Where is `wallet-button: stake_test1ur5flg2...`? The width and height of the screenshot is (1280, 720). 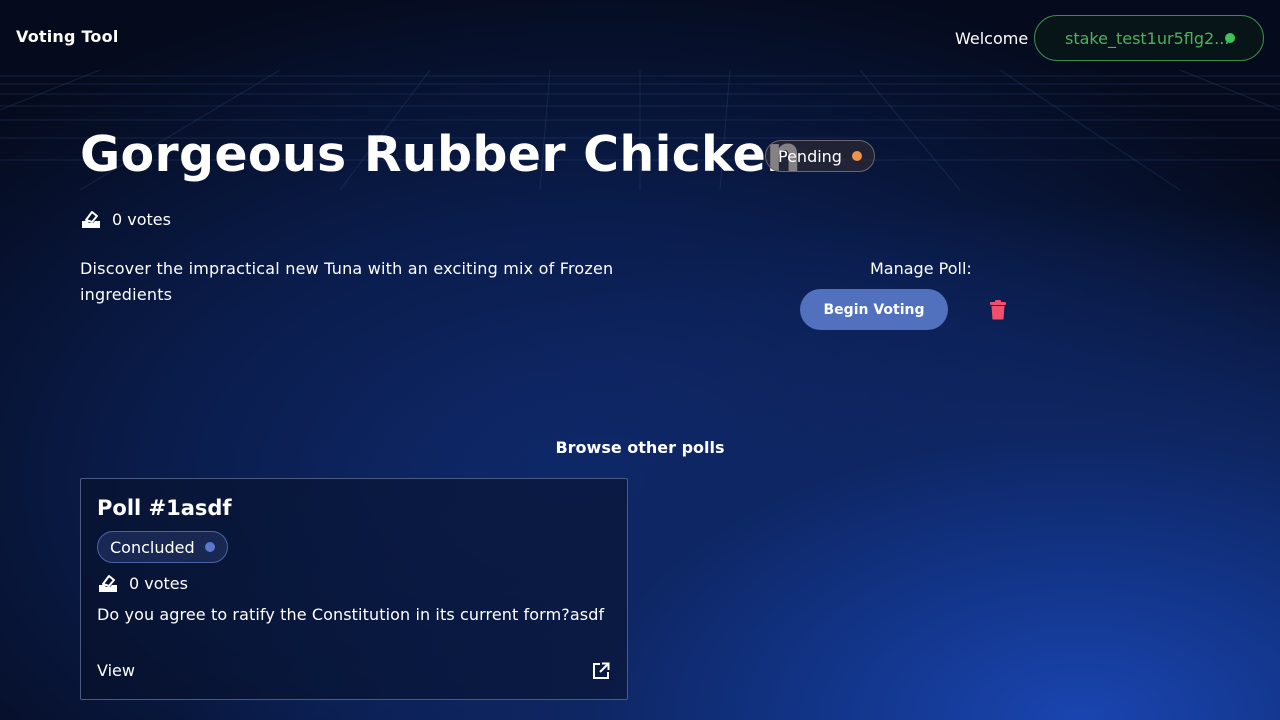 wallet-button: stake_test1ur5flg2... is located at coordinates (1149, 38).